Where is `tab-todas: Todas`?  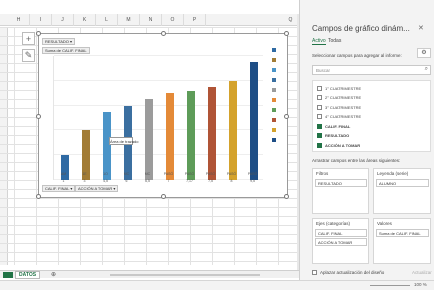
tab-todas: Todas is located at coordinates (334, 41).